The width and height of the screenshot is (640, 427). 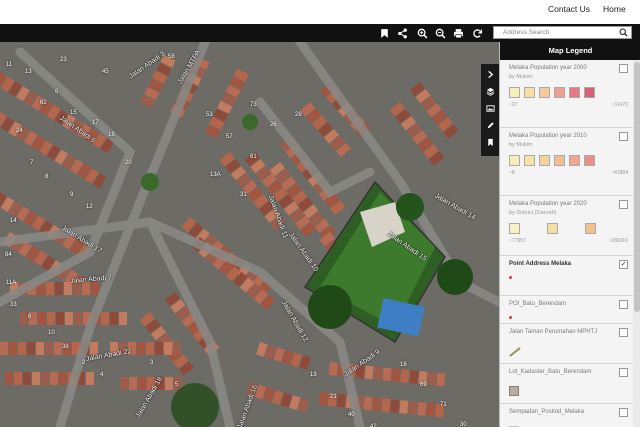 I want to click on house-number: 31, so click(x=243, y=195).